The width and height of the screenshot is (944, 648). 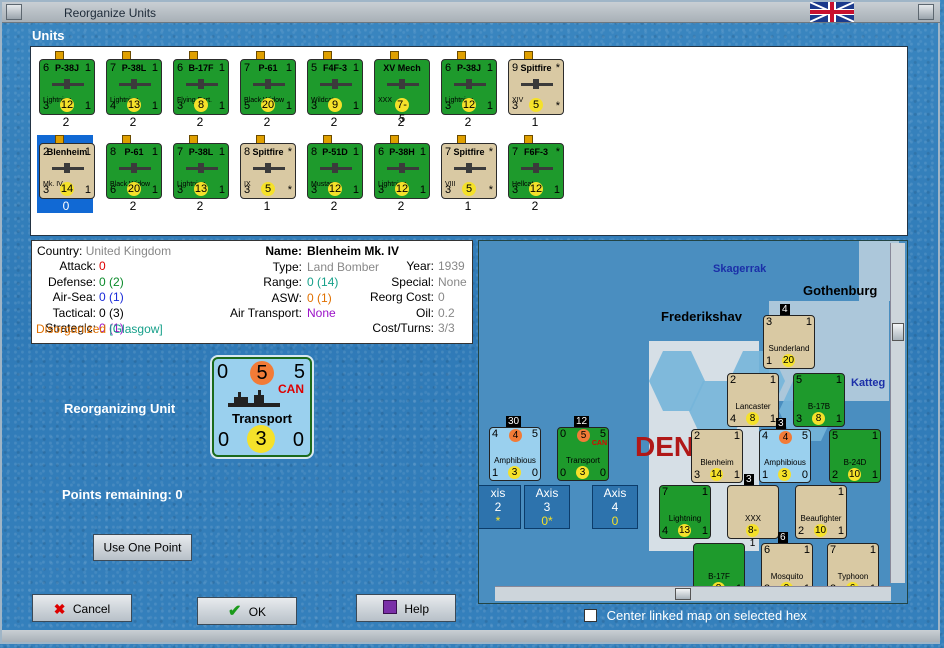 What do you see at coordinates (752, 536) in the screenshot?
I see `map-counter-strength: 8-1` at bounding box center [752, 536].